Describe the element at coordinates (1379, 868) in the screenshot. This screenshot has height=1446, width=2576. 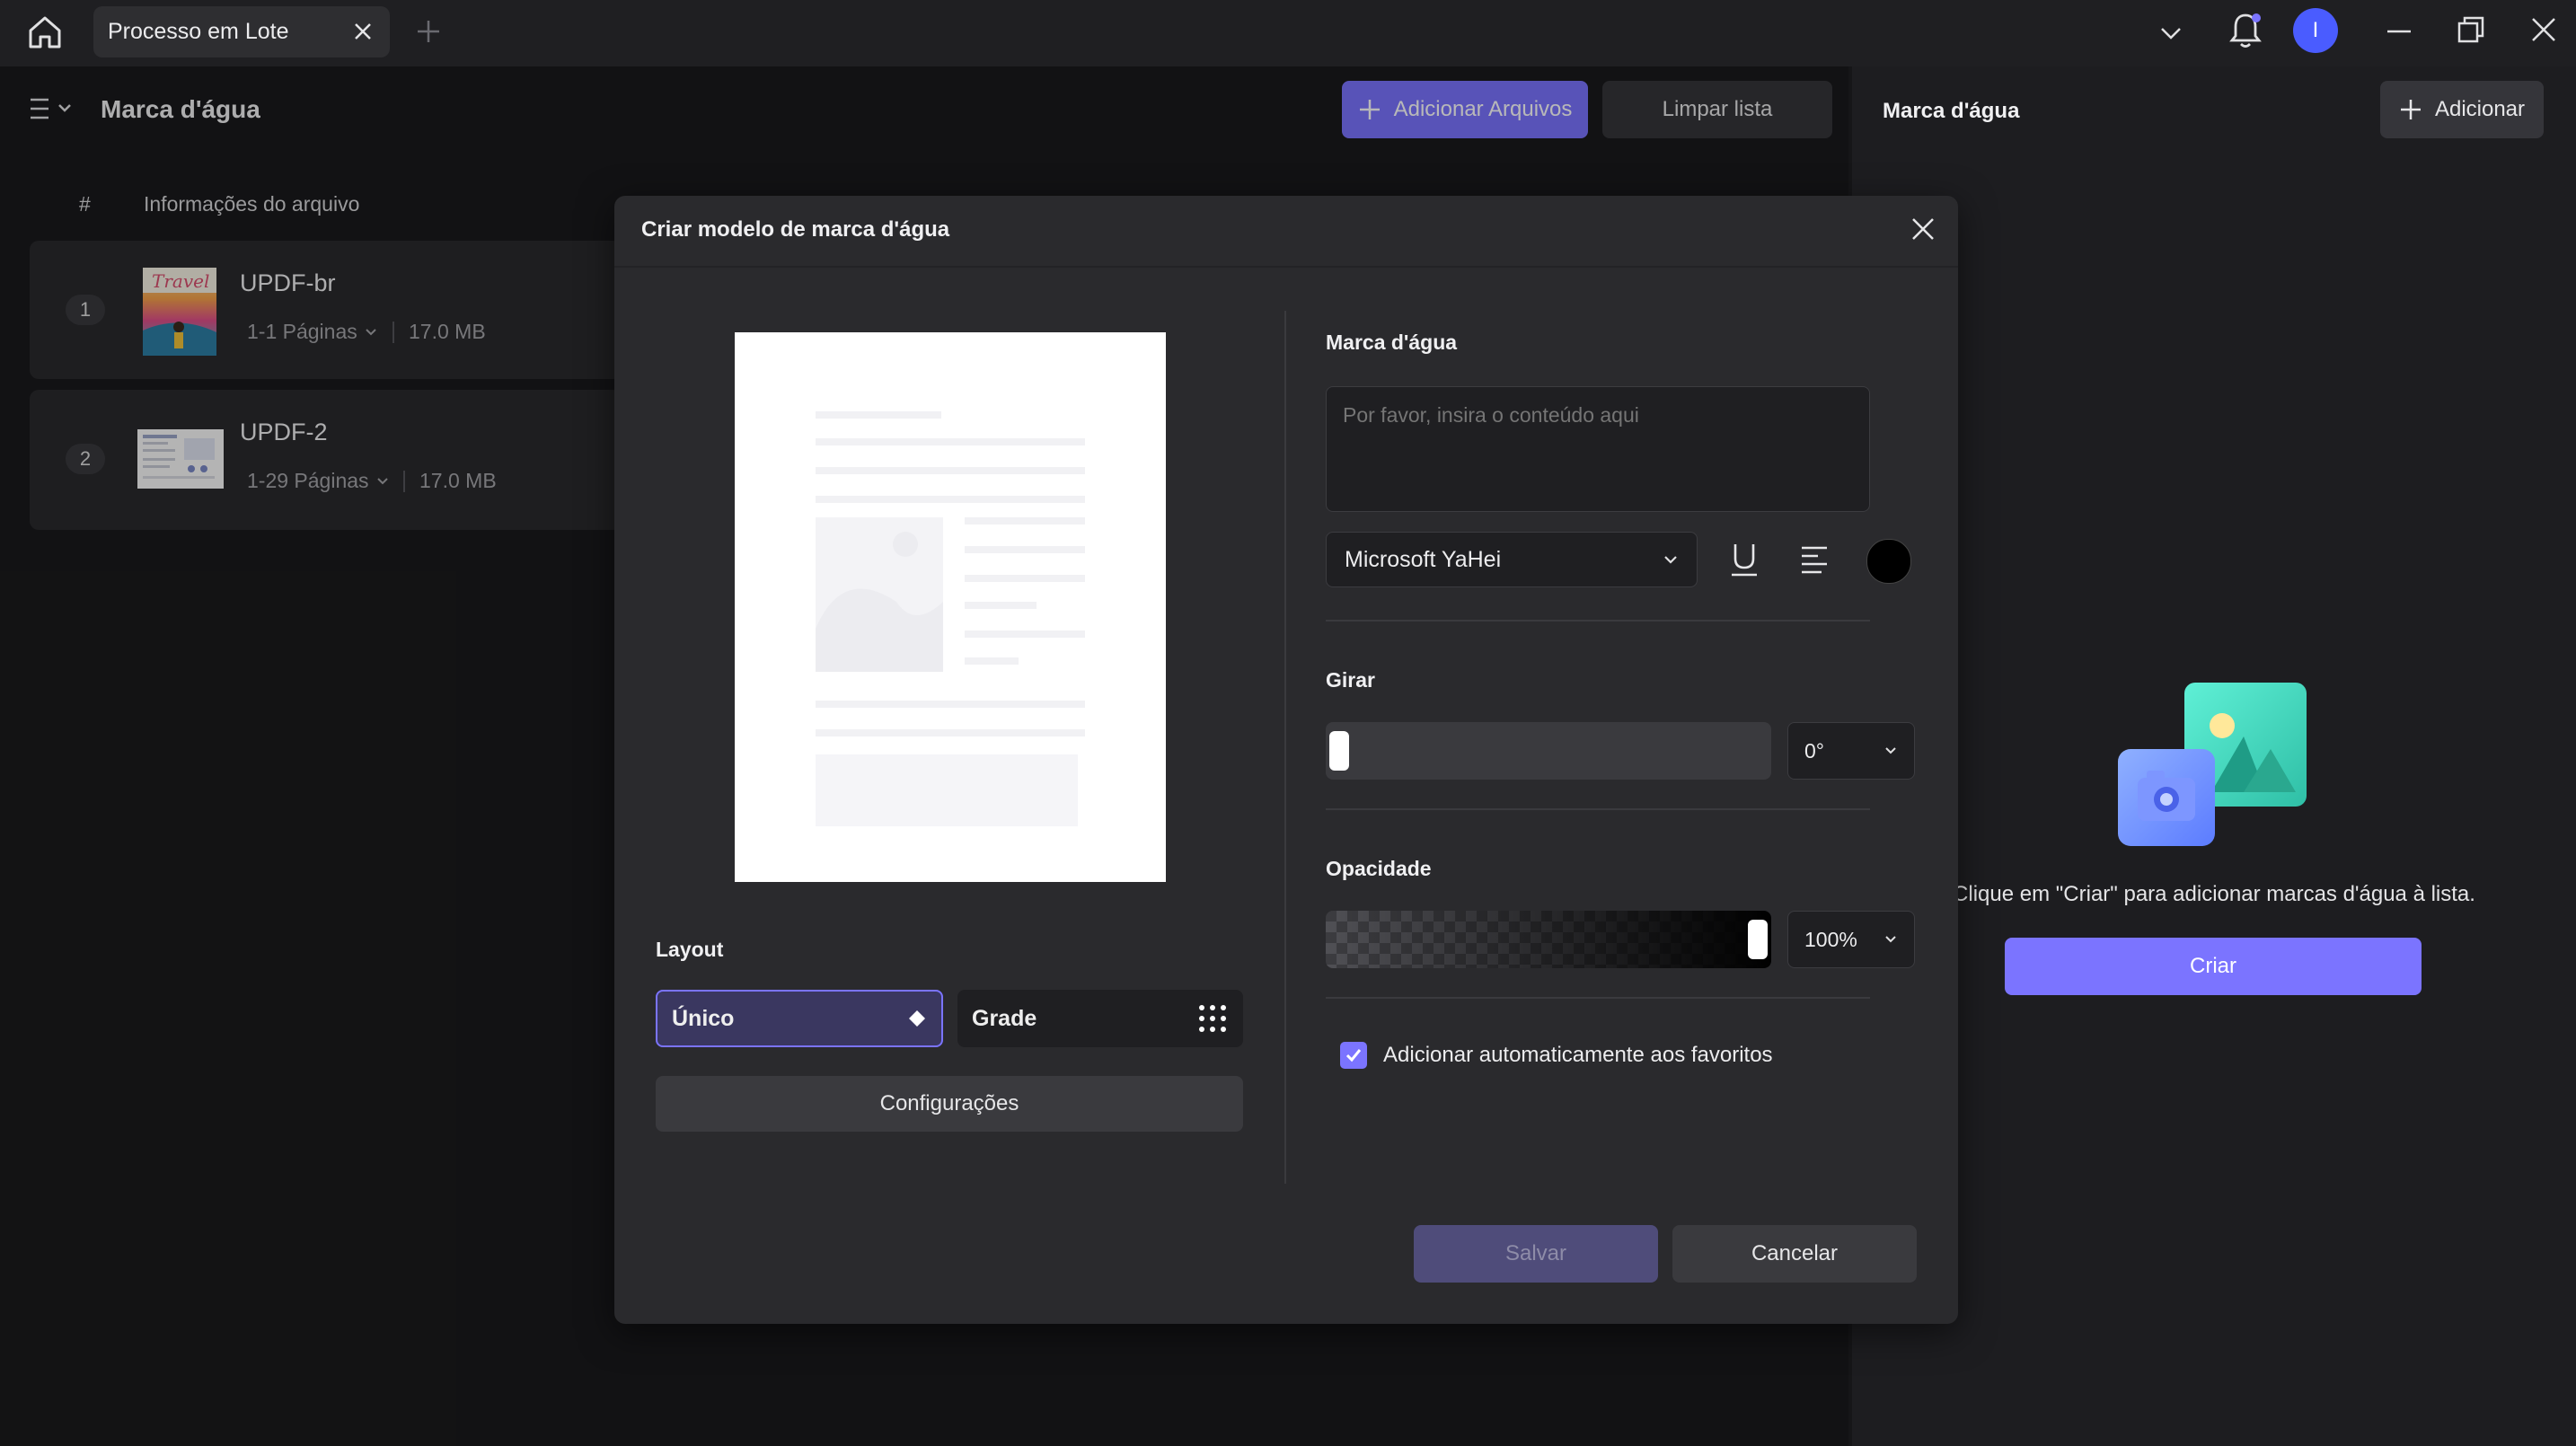
I see `opacity-label: Opacidade` at that location.